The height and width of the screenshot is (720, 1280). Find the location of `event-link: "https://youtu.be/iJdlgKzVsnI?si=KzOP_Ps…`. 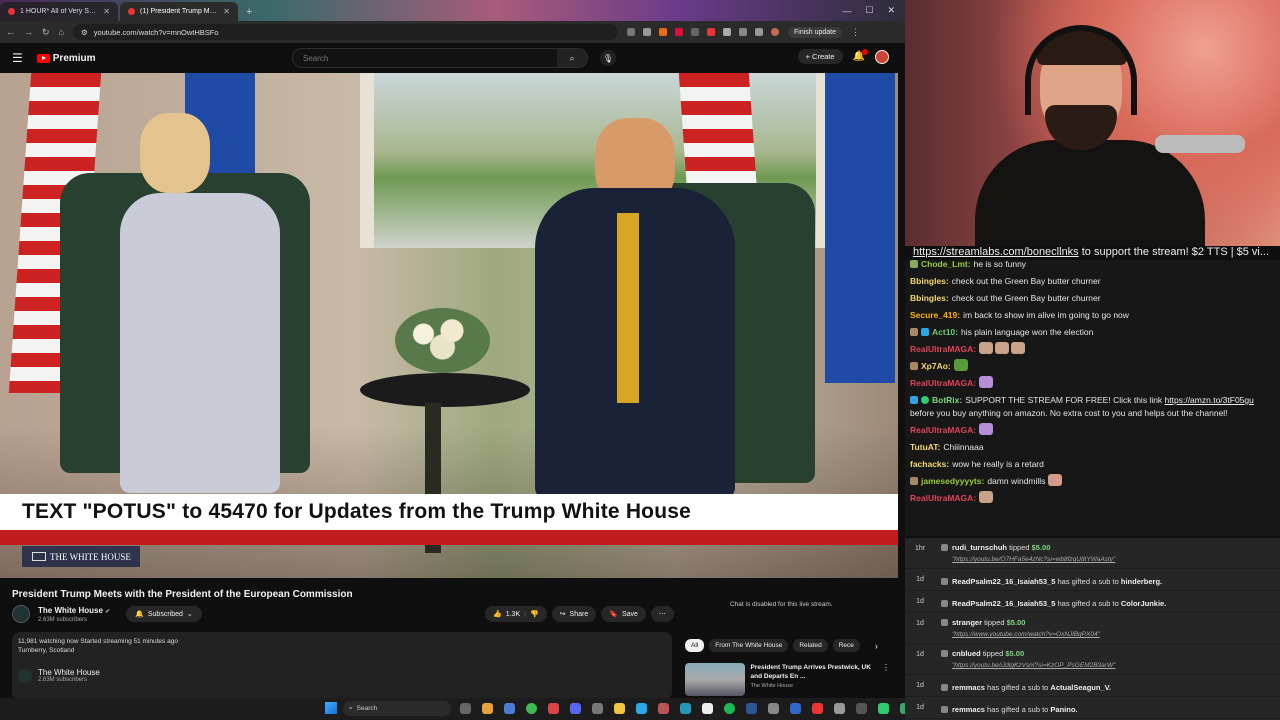

event-link: "https://youtu.be/iJdlgKzVsnI?si=KzOP_Ps… is located at coordinates (1033, 665).